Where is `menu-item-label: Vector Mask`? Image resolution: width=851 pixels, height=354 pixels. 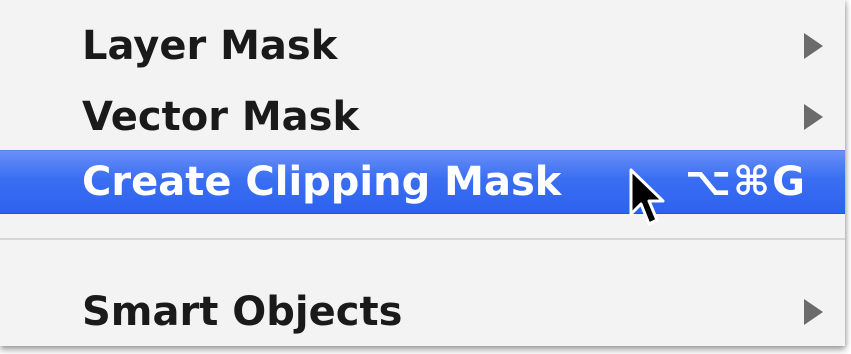
menu-item-label: Vector Mask is located at coordinates (221, 117).